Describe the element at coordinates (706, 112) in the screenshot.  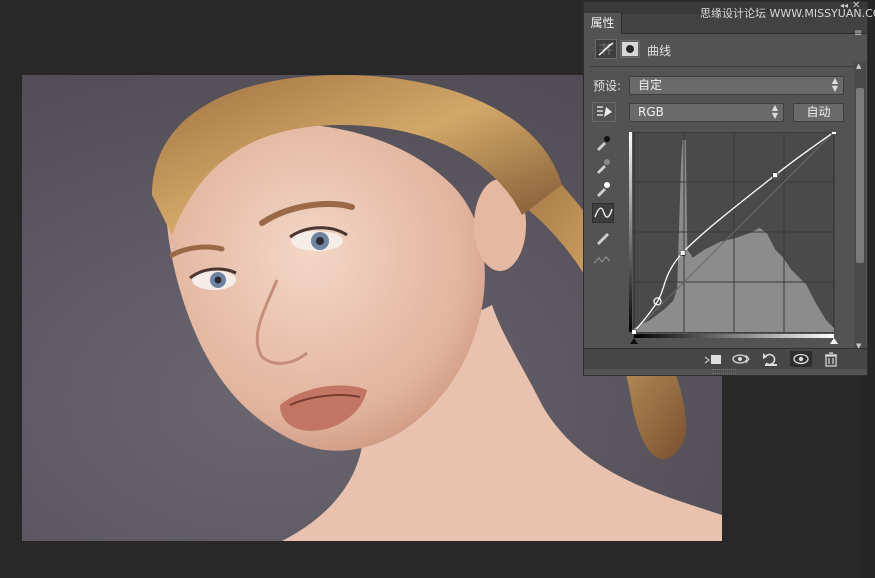
I see `channel-select: RGB ▲ ▼` at that location.